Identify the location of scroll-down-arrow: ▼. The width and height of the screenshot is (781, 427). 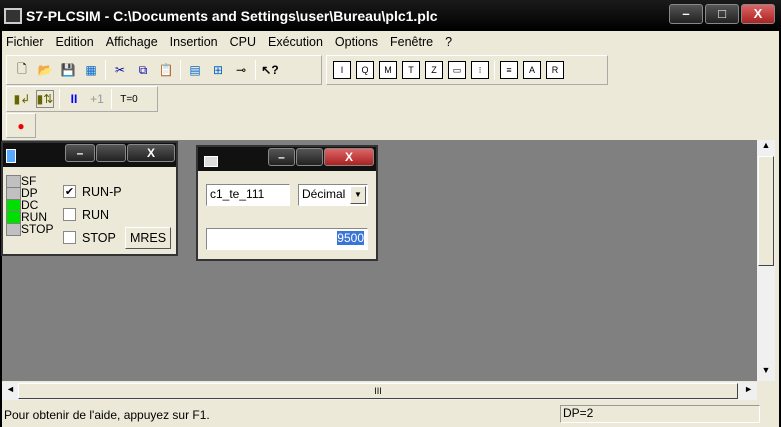
(766, 373).